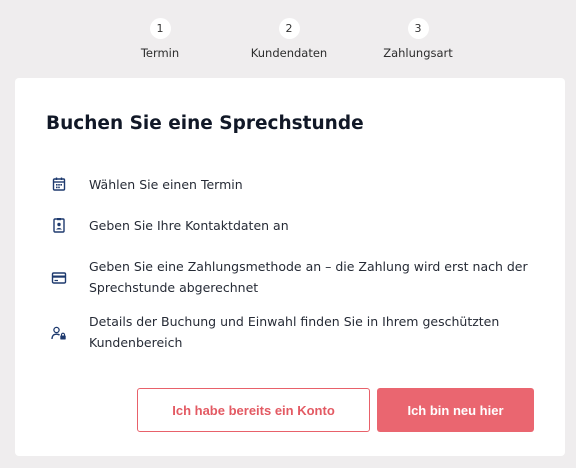 This screenshot has width=576, height=468. What do you see at coordinates (289, 28) in the screenshot?
I see `step-number: 2` at bounding box center [289, 28].